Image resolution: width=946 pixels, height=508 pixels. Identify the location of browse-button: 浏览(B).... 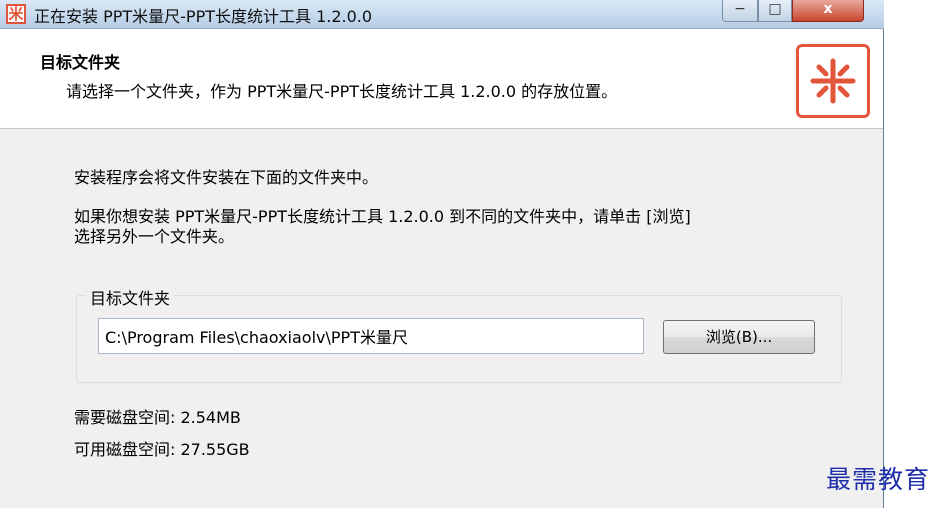
(739, 337).